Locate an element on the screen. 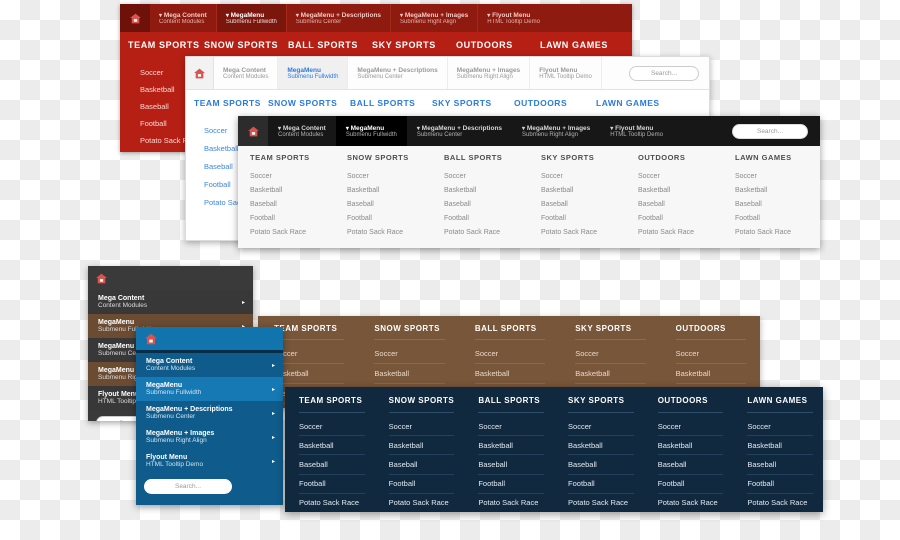 The image size is (900, 540). menu-item-megamenu-images: MegaMenu + Images Submenu Right Align ▸ is located at coordinates (209, 437).